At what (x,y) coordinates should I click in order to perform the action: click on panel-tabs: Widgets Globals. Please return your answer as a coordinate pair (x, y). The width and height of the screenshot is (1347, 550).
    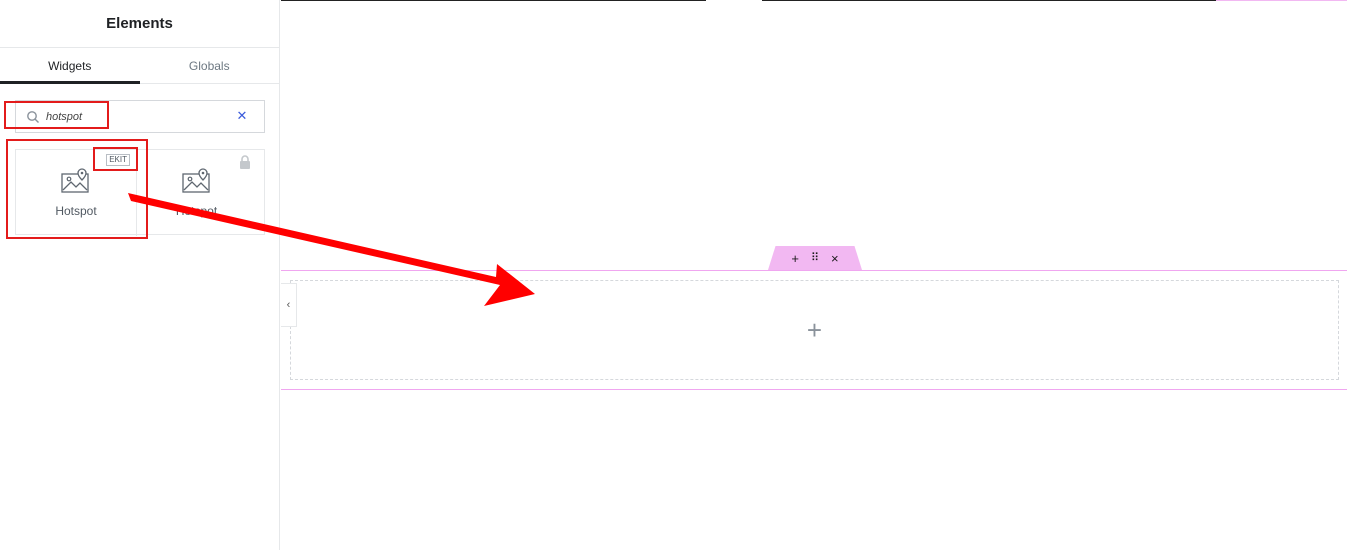
    Looking at the image, I should click on (139, 66).